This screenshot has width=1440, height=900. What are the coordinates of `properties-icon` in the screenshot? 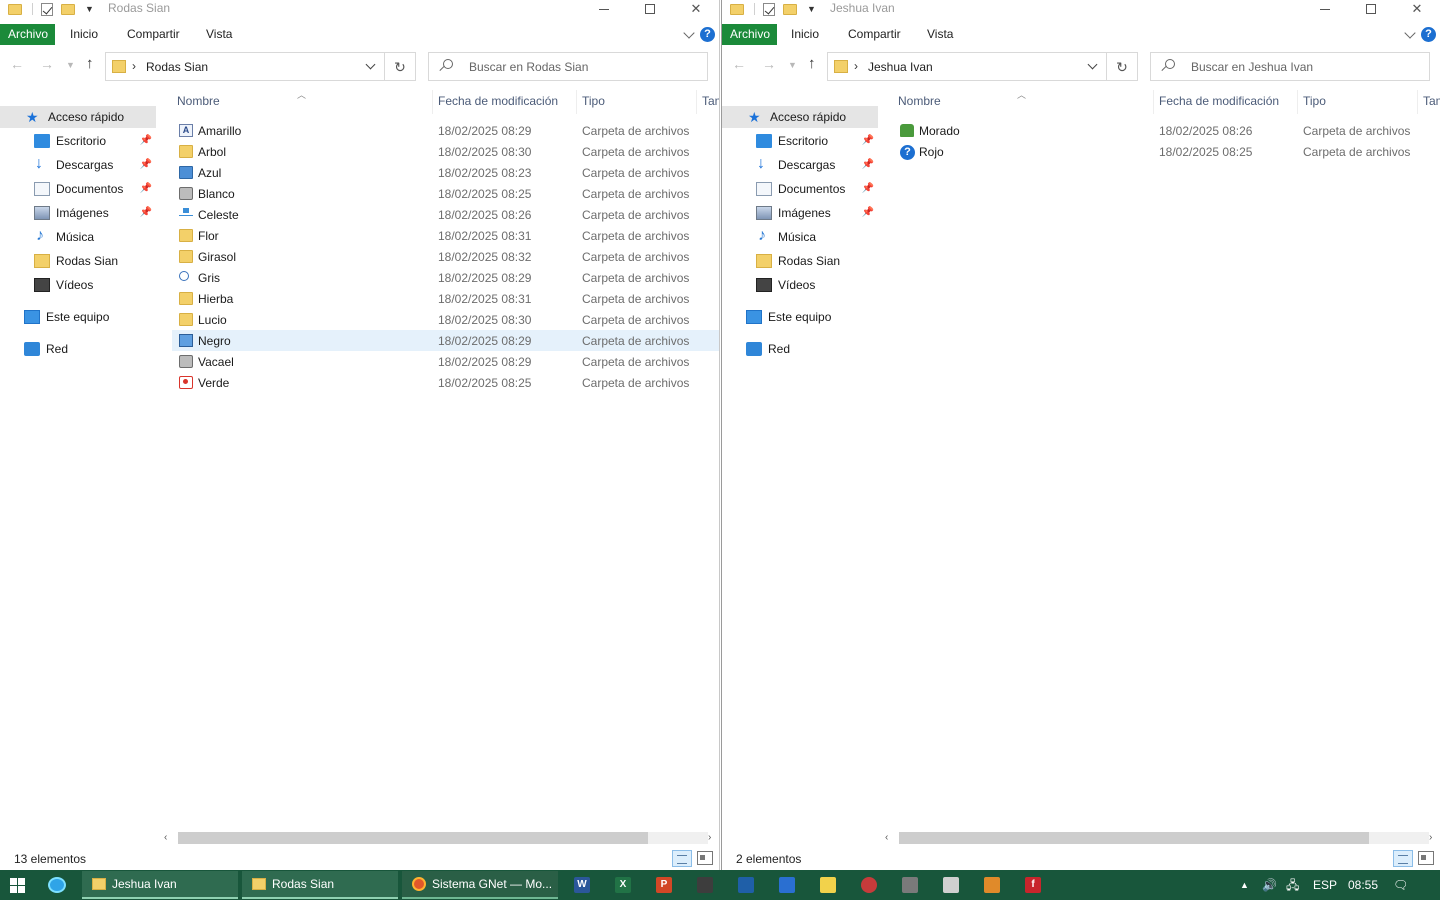 It's located at (47, 9).